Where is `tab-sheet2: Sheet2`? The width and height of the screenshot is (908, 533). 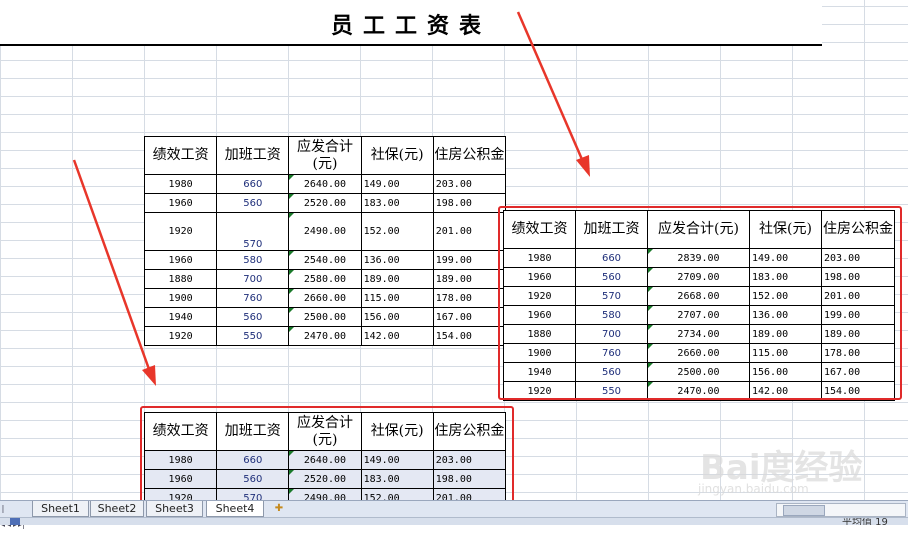
tab-sheet2: Sheet2 is located at coordinates (117, 509).